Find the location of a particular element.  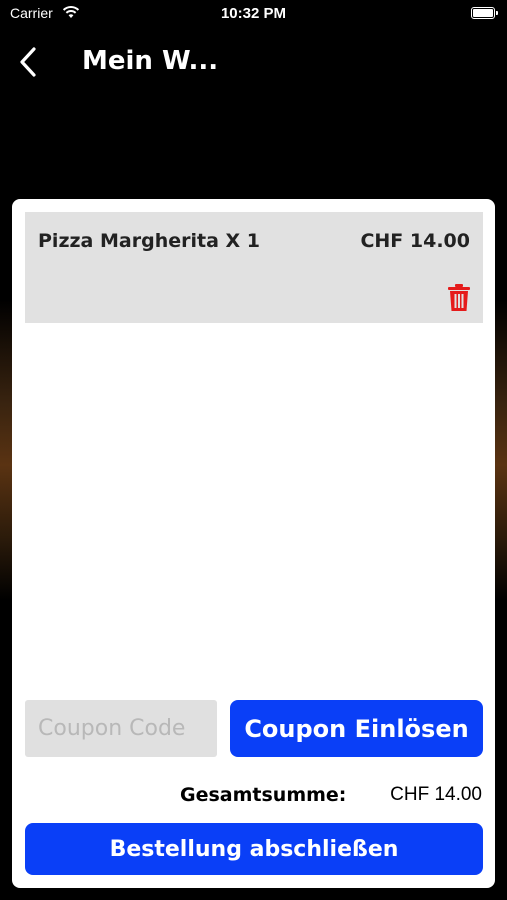

clock: 10:32 PM is located at coordinates (253, 13).